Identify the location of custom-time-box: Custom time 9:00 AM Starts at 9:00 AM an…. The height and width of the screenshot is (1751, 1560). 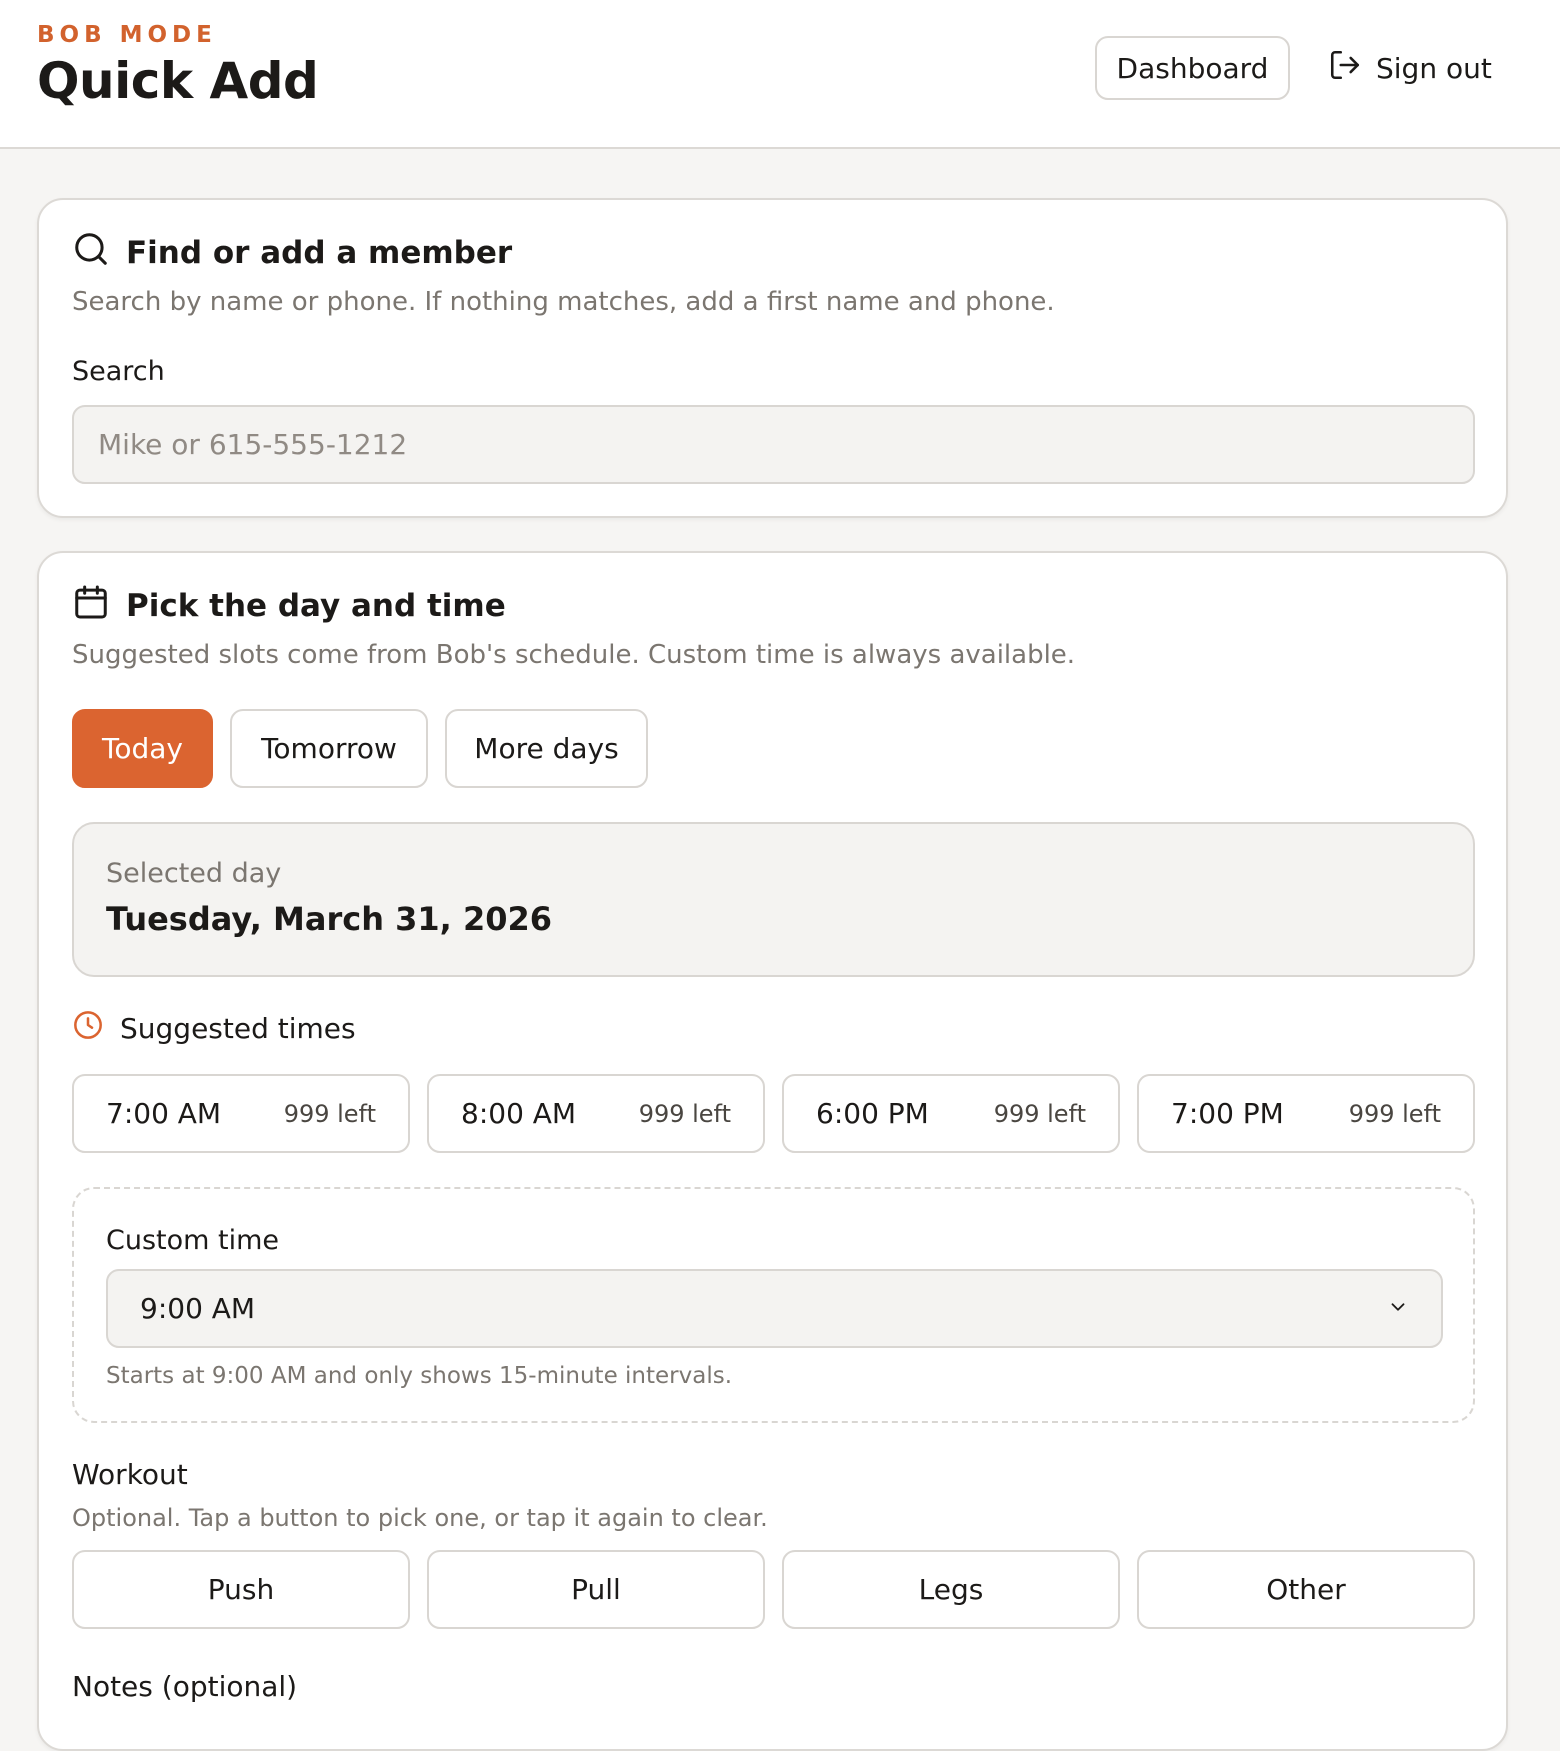
(773, 1305).